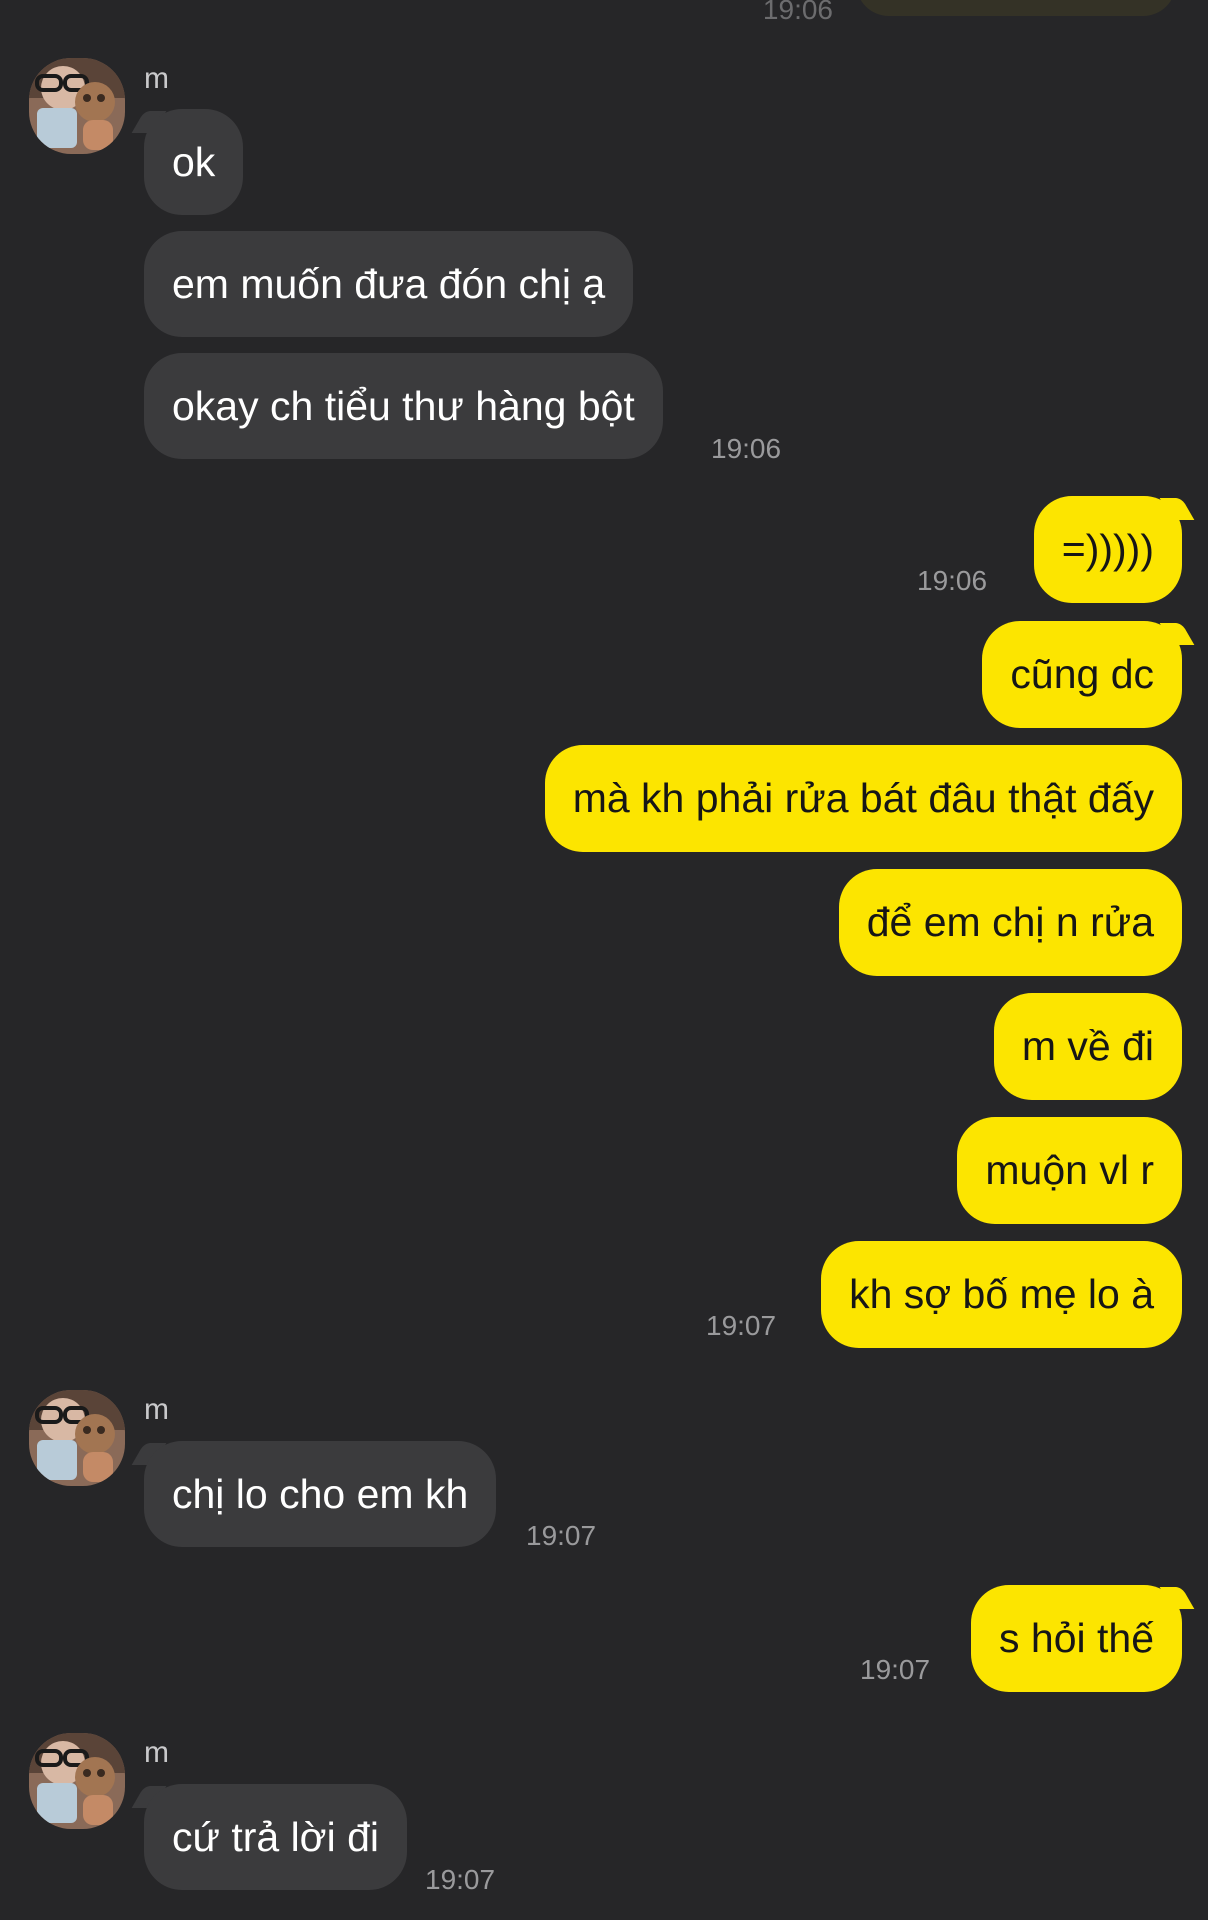 This screenshot has width=1208, height=1920. I want to click on message-bubble-incoming: ok, so click(187, 162).